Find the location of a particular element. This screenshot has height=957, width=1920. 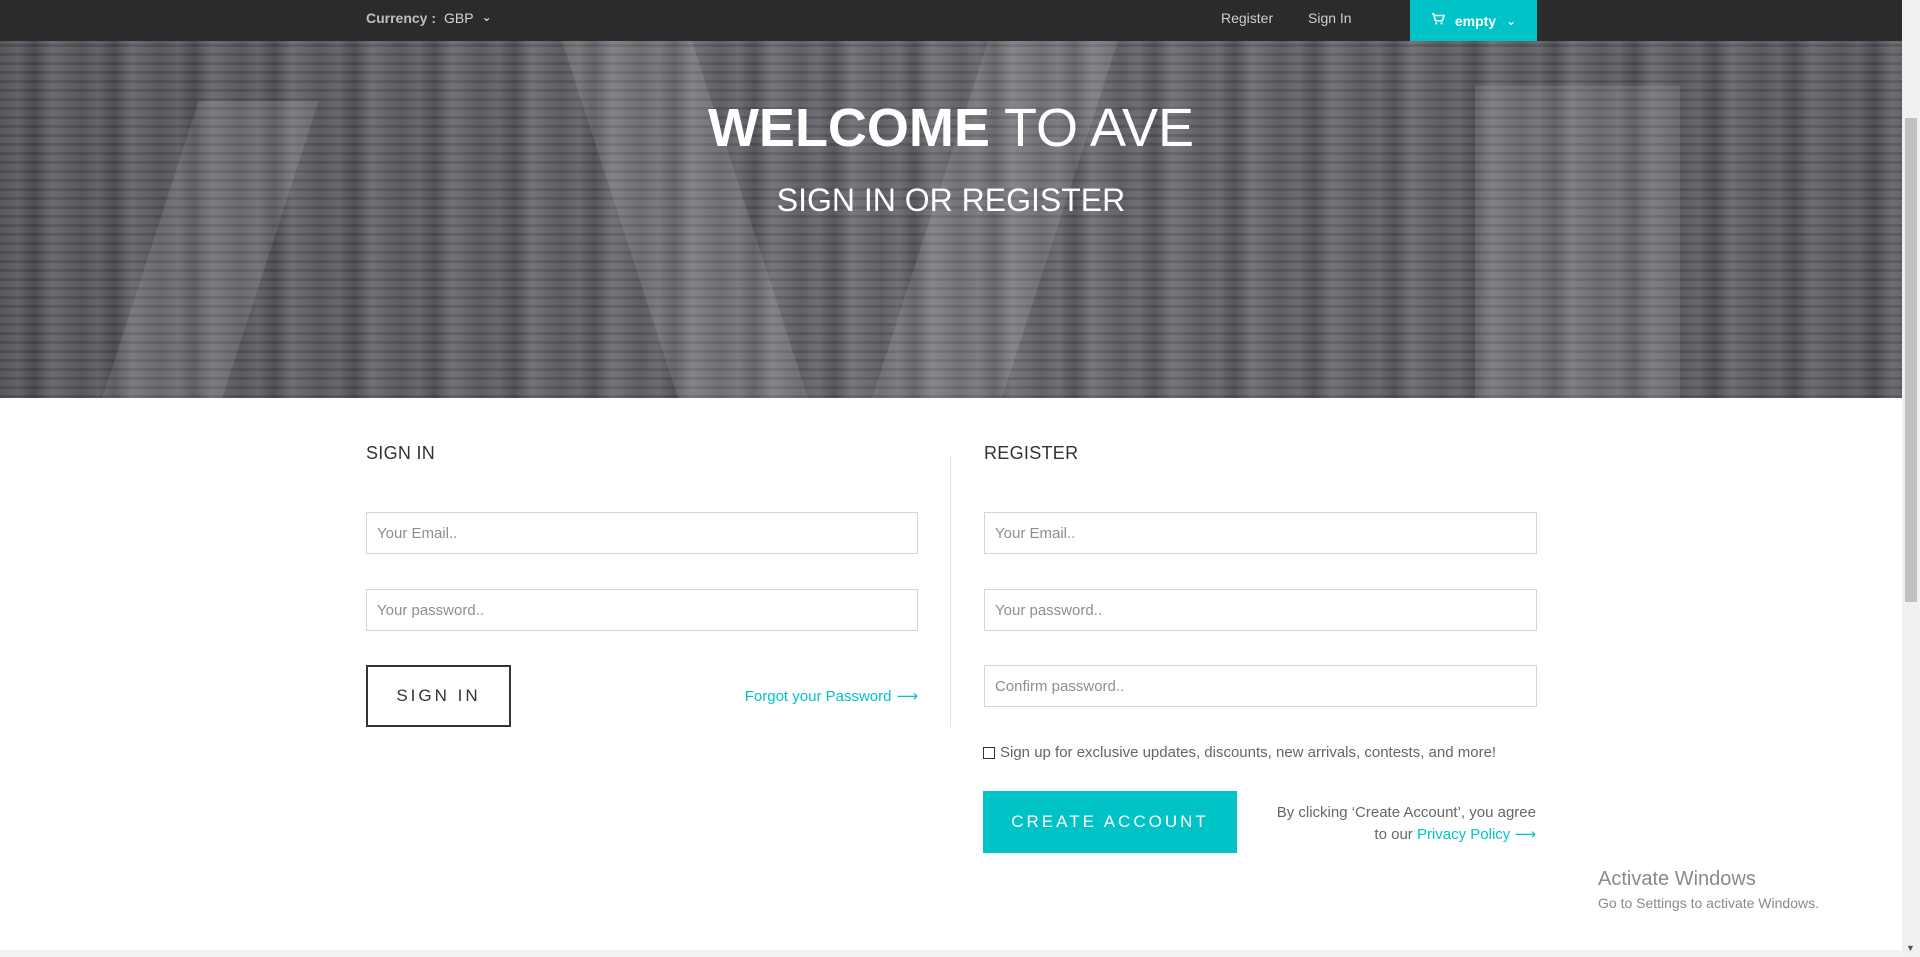

page-subtitle: SIGN IN OR REGISTER is located at coordinates (951, 200).